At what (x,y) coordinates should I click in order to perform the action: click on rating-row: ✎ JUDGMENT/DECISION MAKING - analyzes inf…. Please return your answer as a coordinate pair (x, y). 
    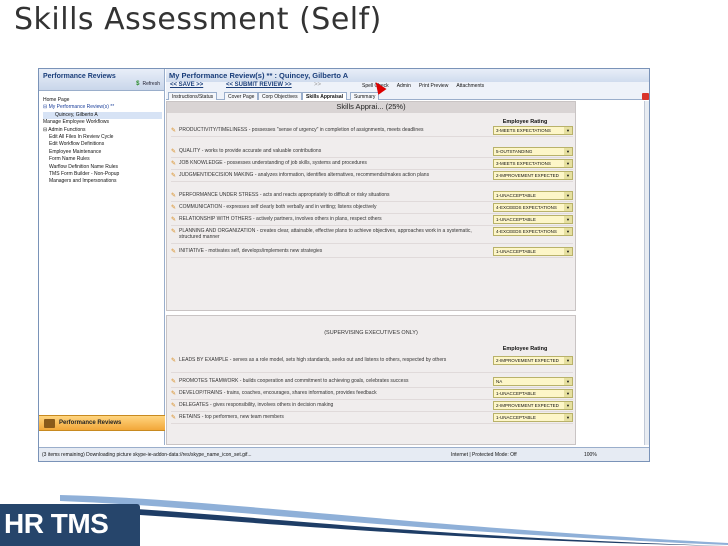
    Looking at the image, I should click on (372, 176).